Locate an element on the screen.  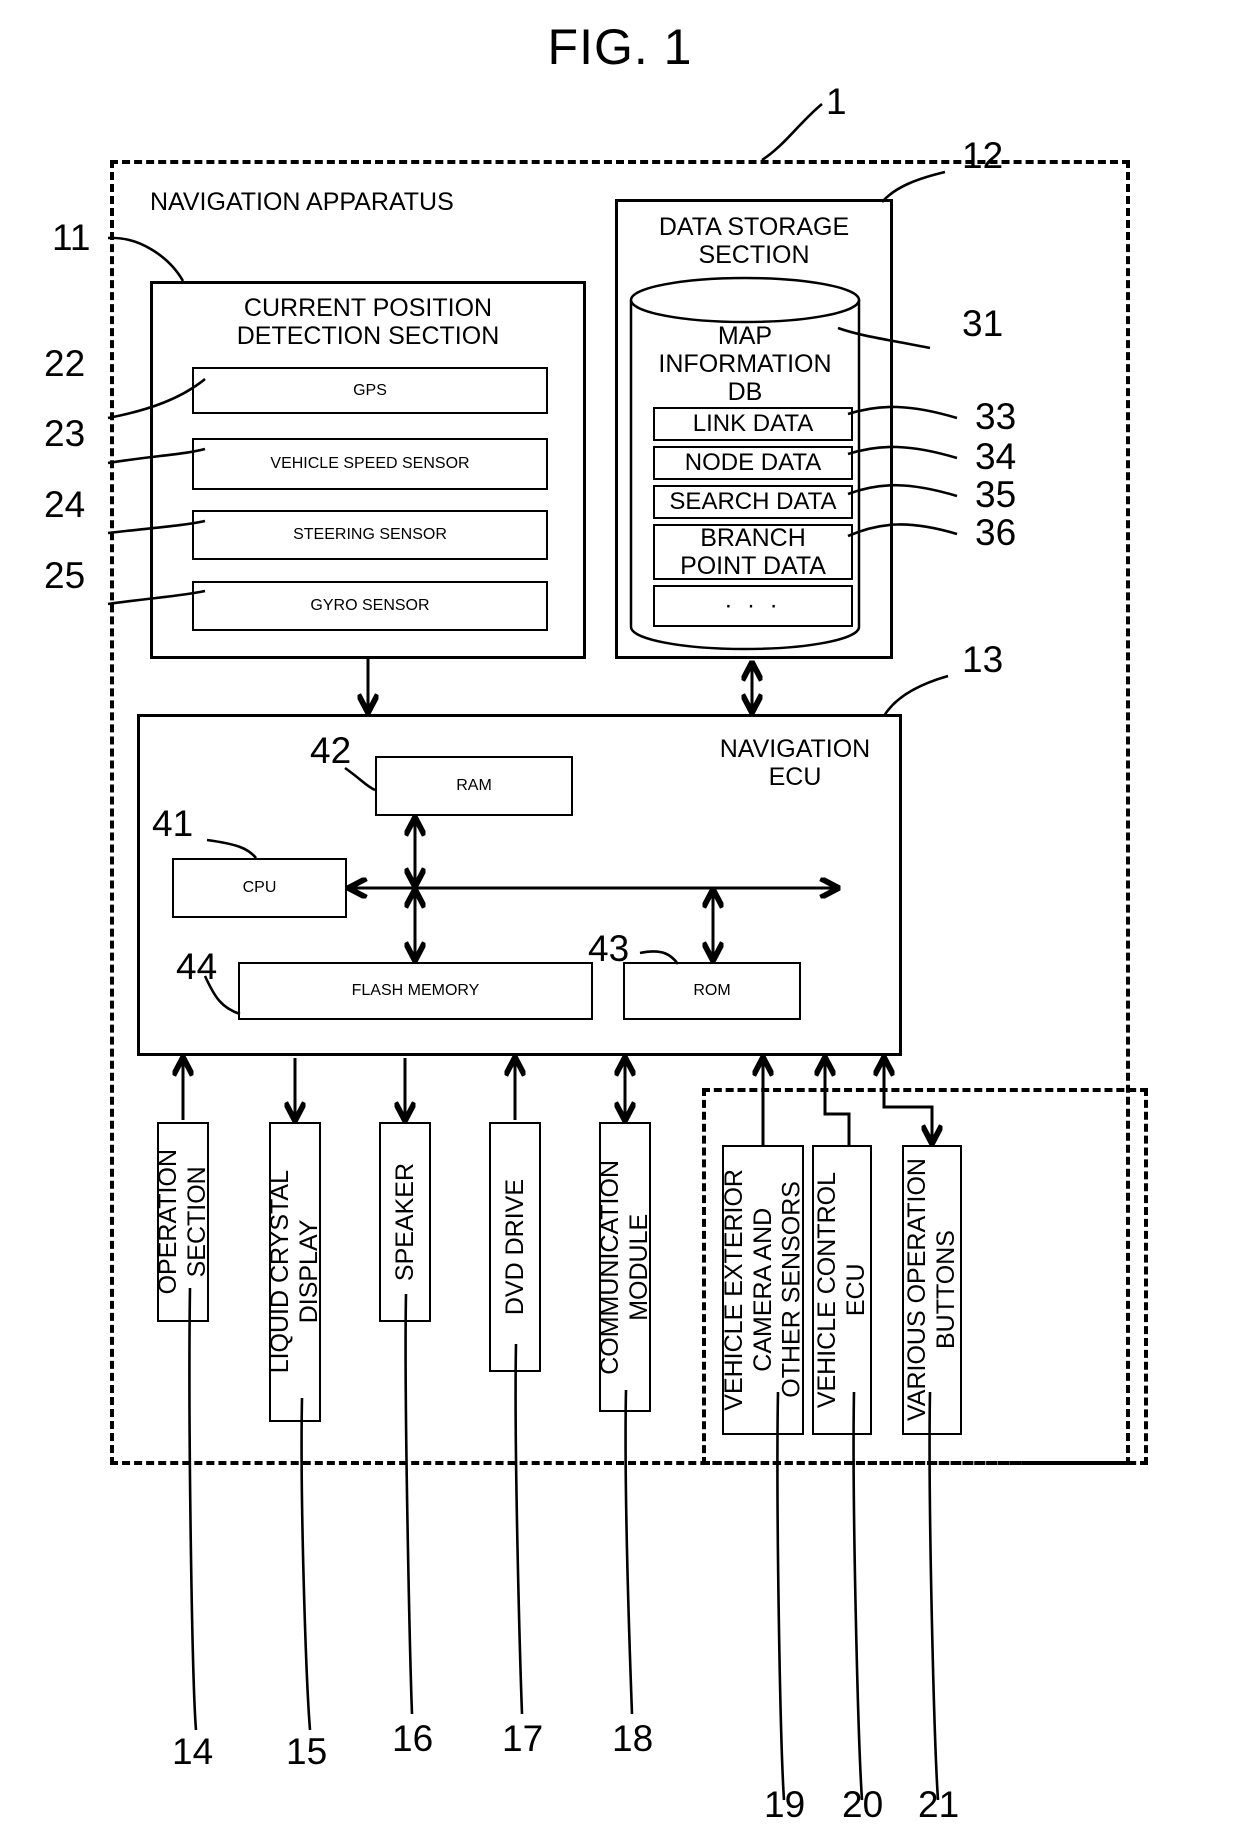
ref-31: 31 is located at coordinates (983, 323).